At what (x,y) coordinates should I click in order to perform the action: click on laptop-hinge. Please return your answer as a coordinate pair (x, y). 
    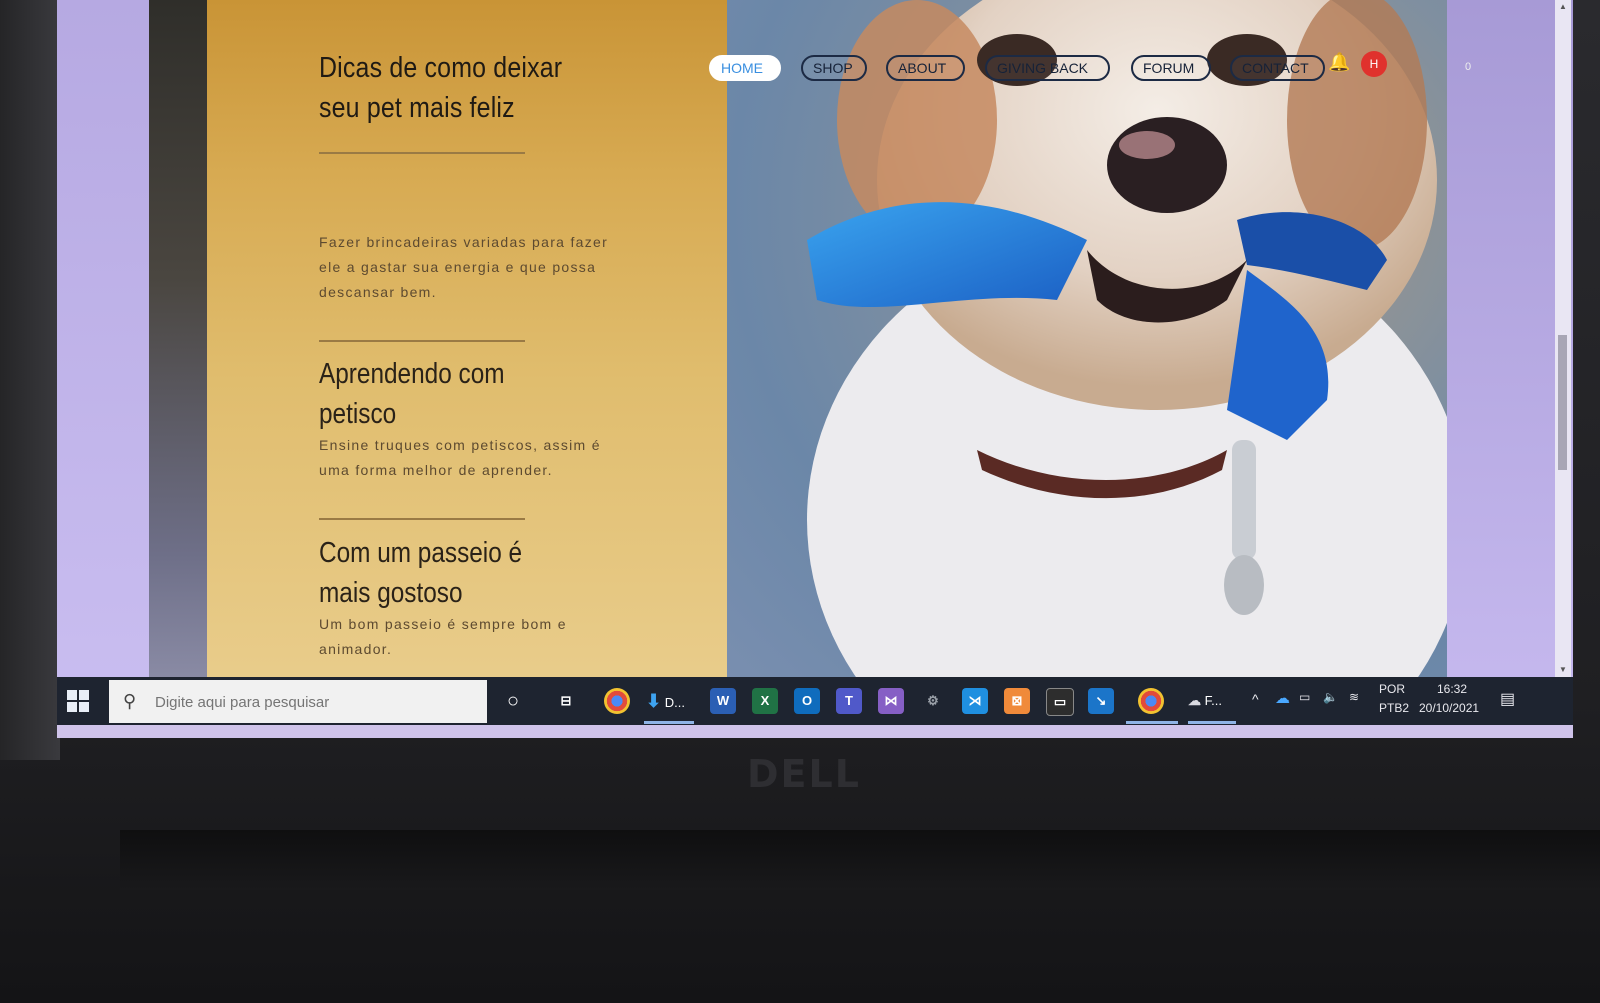
    Looking at the image, I should click on (860, 860).